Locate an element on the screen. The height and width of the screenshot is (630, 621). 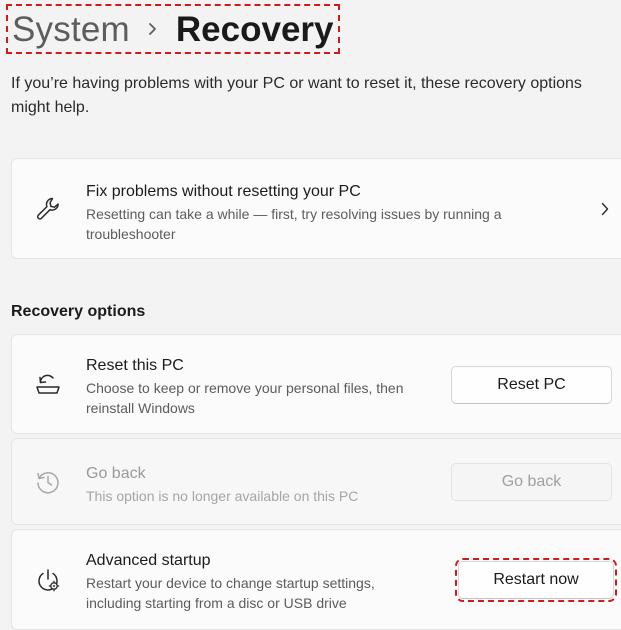
breadcrumb-system-link: System is located at coordinates (71, 29).